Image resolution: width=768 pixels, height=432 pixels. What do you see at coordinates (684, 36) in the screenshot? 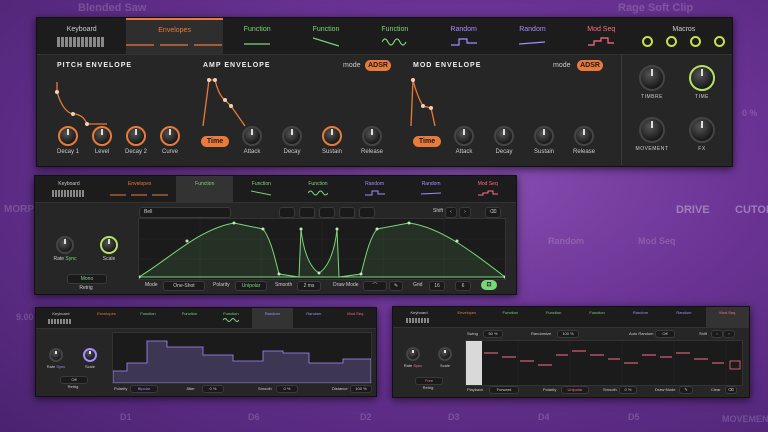
I see `tab-macros: Macros` at bounding box center [684, 36].